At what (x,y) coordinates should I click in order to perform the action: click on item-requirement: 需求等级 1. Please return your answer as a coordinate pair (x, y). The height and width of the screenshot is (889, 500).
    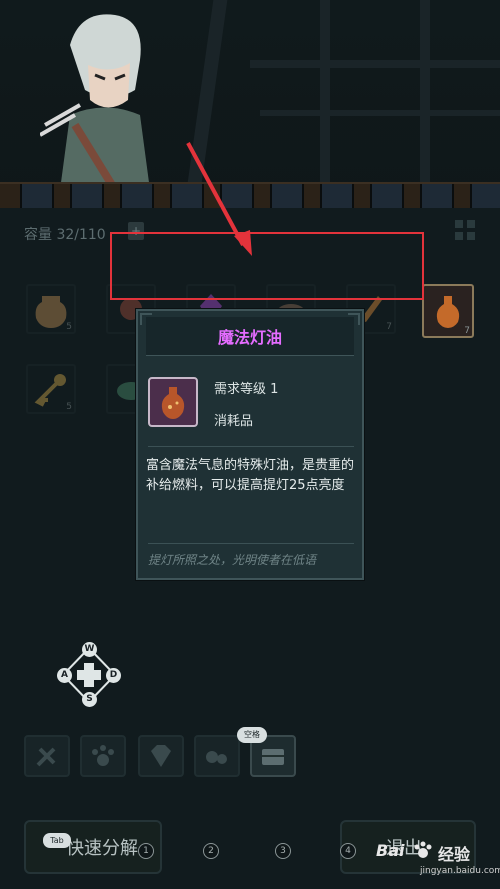
    Looking at the image, I should click on (246, 389).